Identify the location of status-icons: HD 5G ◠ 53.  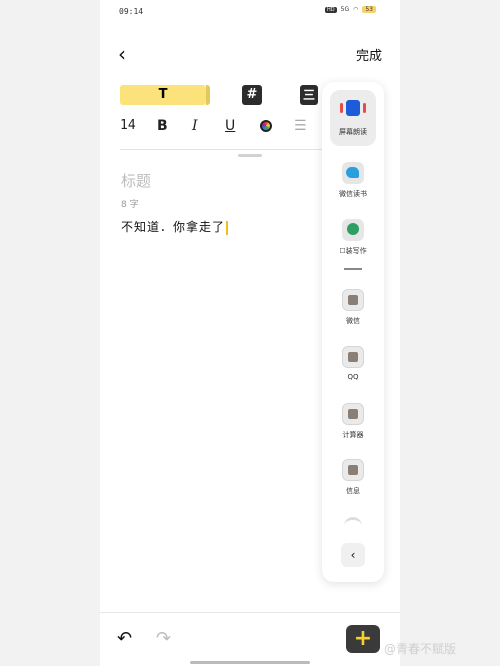
(350, 9).